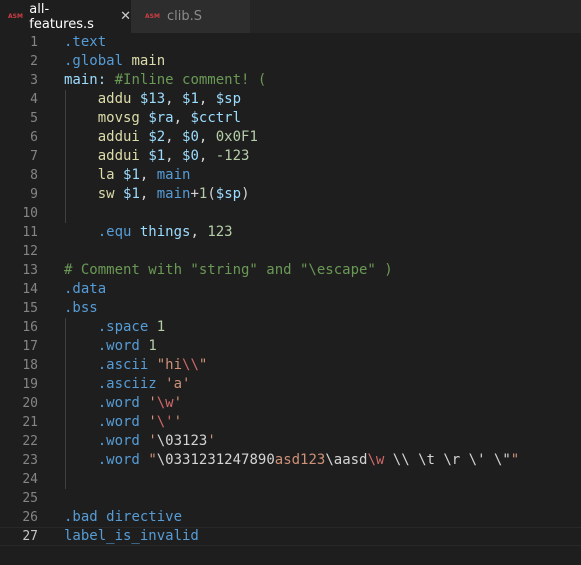 Image resolution: width=581 pixels, height=565 pixels. Describe the element at coordinates (290, 80) in the screenshot. I see `code-line: 3 main: #Inline comment! (` at that location.